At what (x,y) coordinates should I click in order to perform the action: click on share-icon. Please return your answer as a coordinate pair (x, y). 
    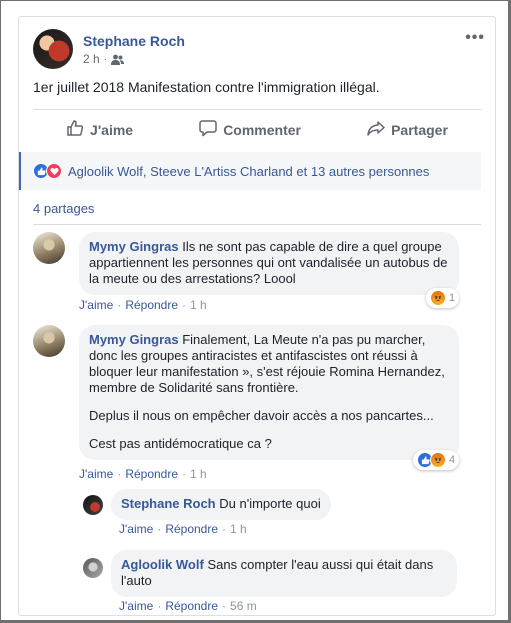
    Looking at the image, I should click on (376, 129).